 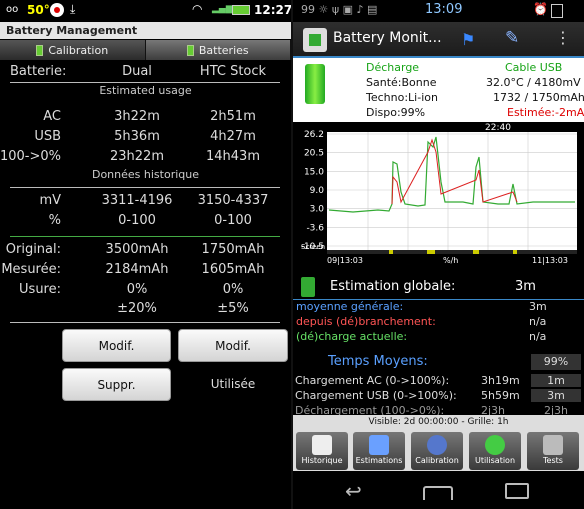 What do you see at coordinates (116, 345) in the screenshot?
I see `modif-dual-button: Modif.` at bounding box center [116, 345].